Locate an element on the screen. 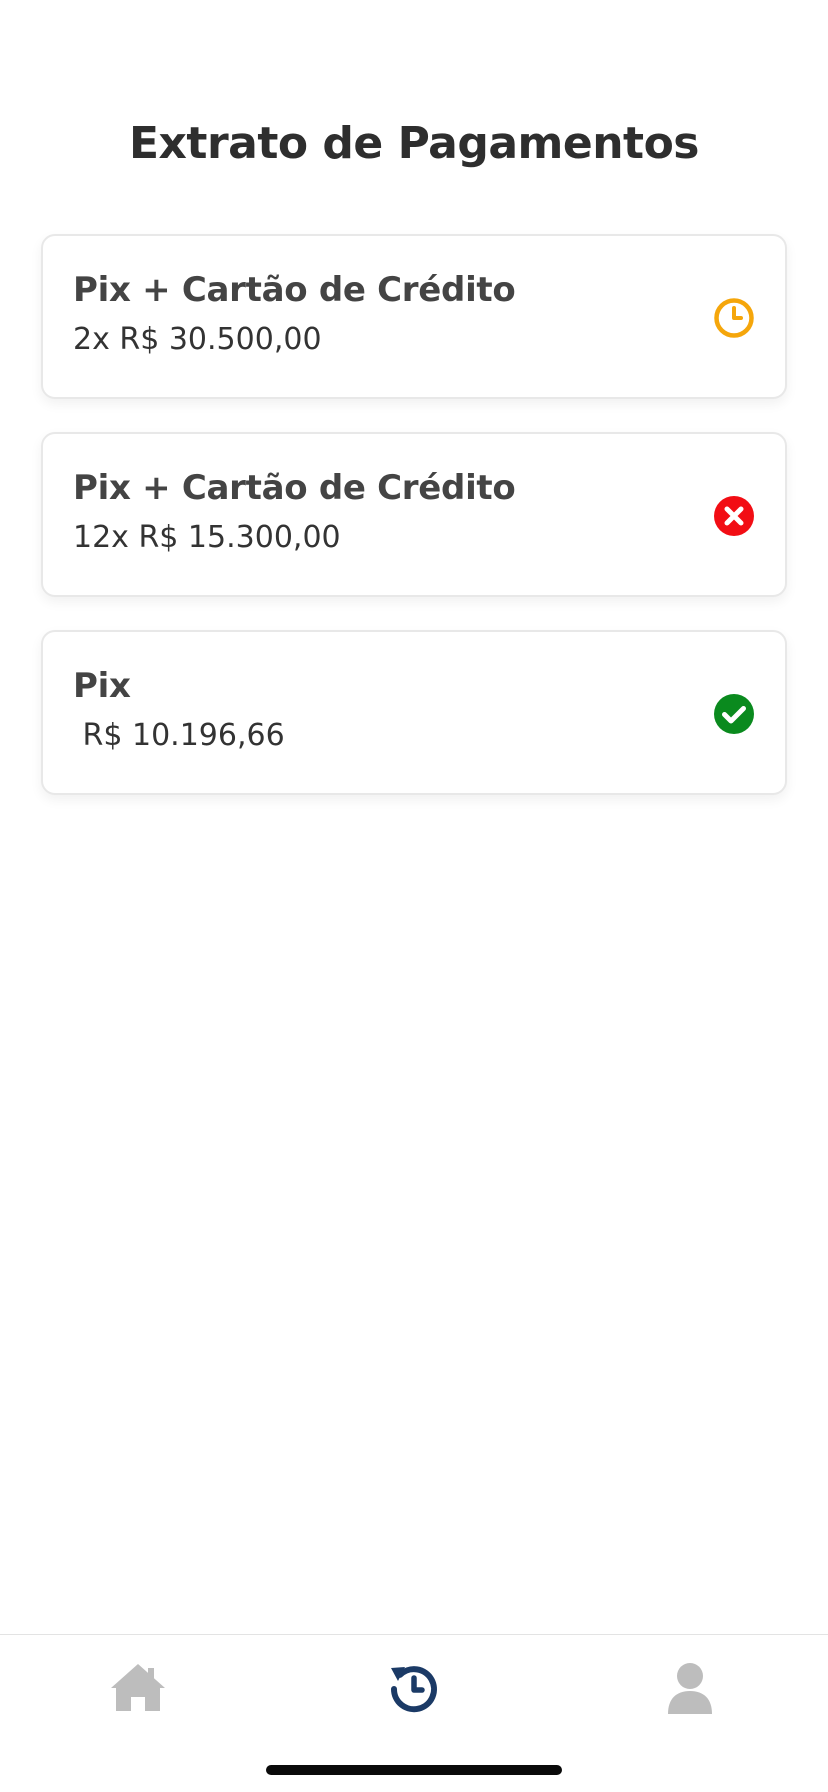 The width and height of the screenshot is (828, 1792). tab-history is located at coordinates (414, 1689).